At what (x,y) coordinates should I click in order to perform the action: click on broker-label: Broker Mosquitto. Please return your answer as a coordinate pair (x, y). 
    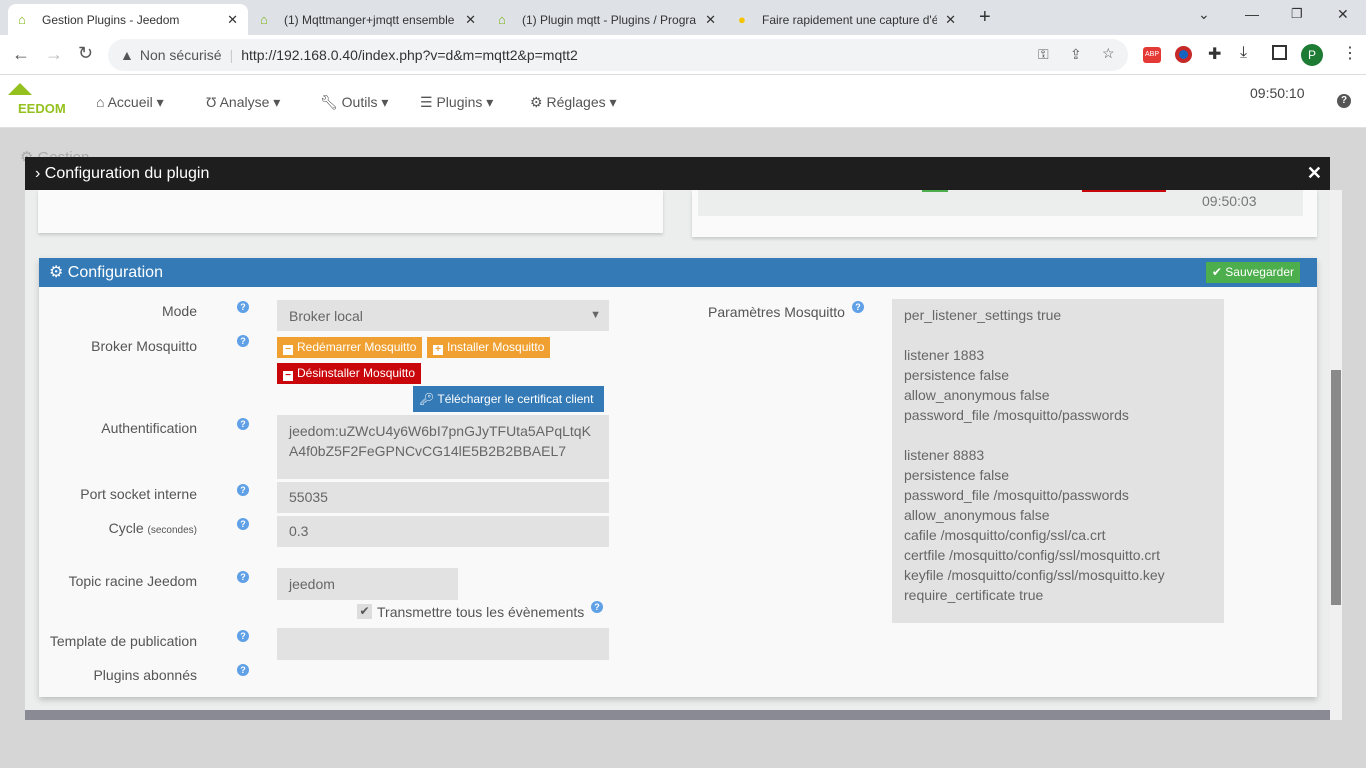
    Looking at the image, I should click on (144, 346).